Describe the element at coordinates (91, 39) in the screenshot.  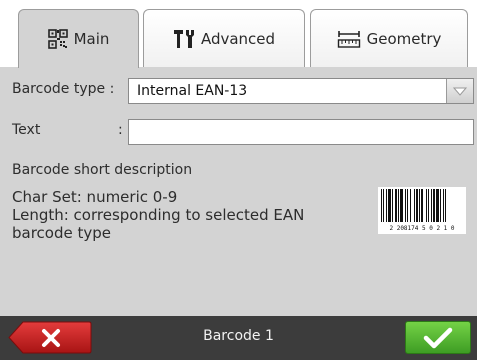
I see `tab-main-label: Main` at that location.